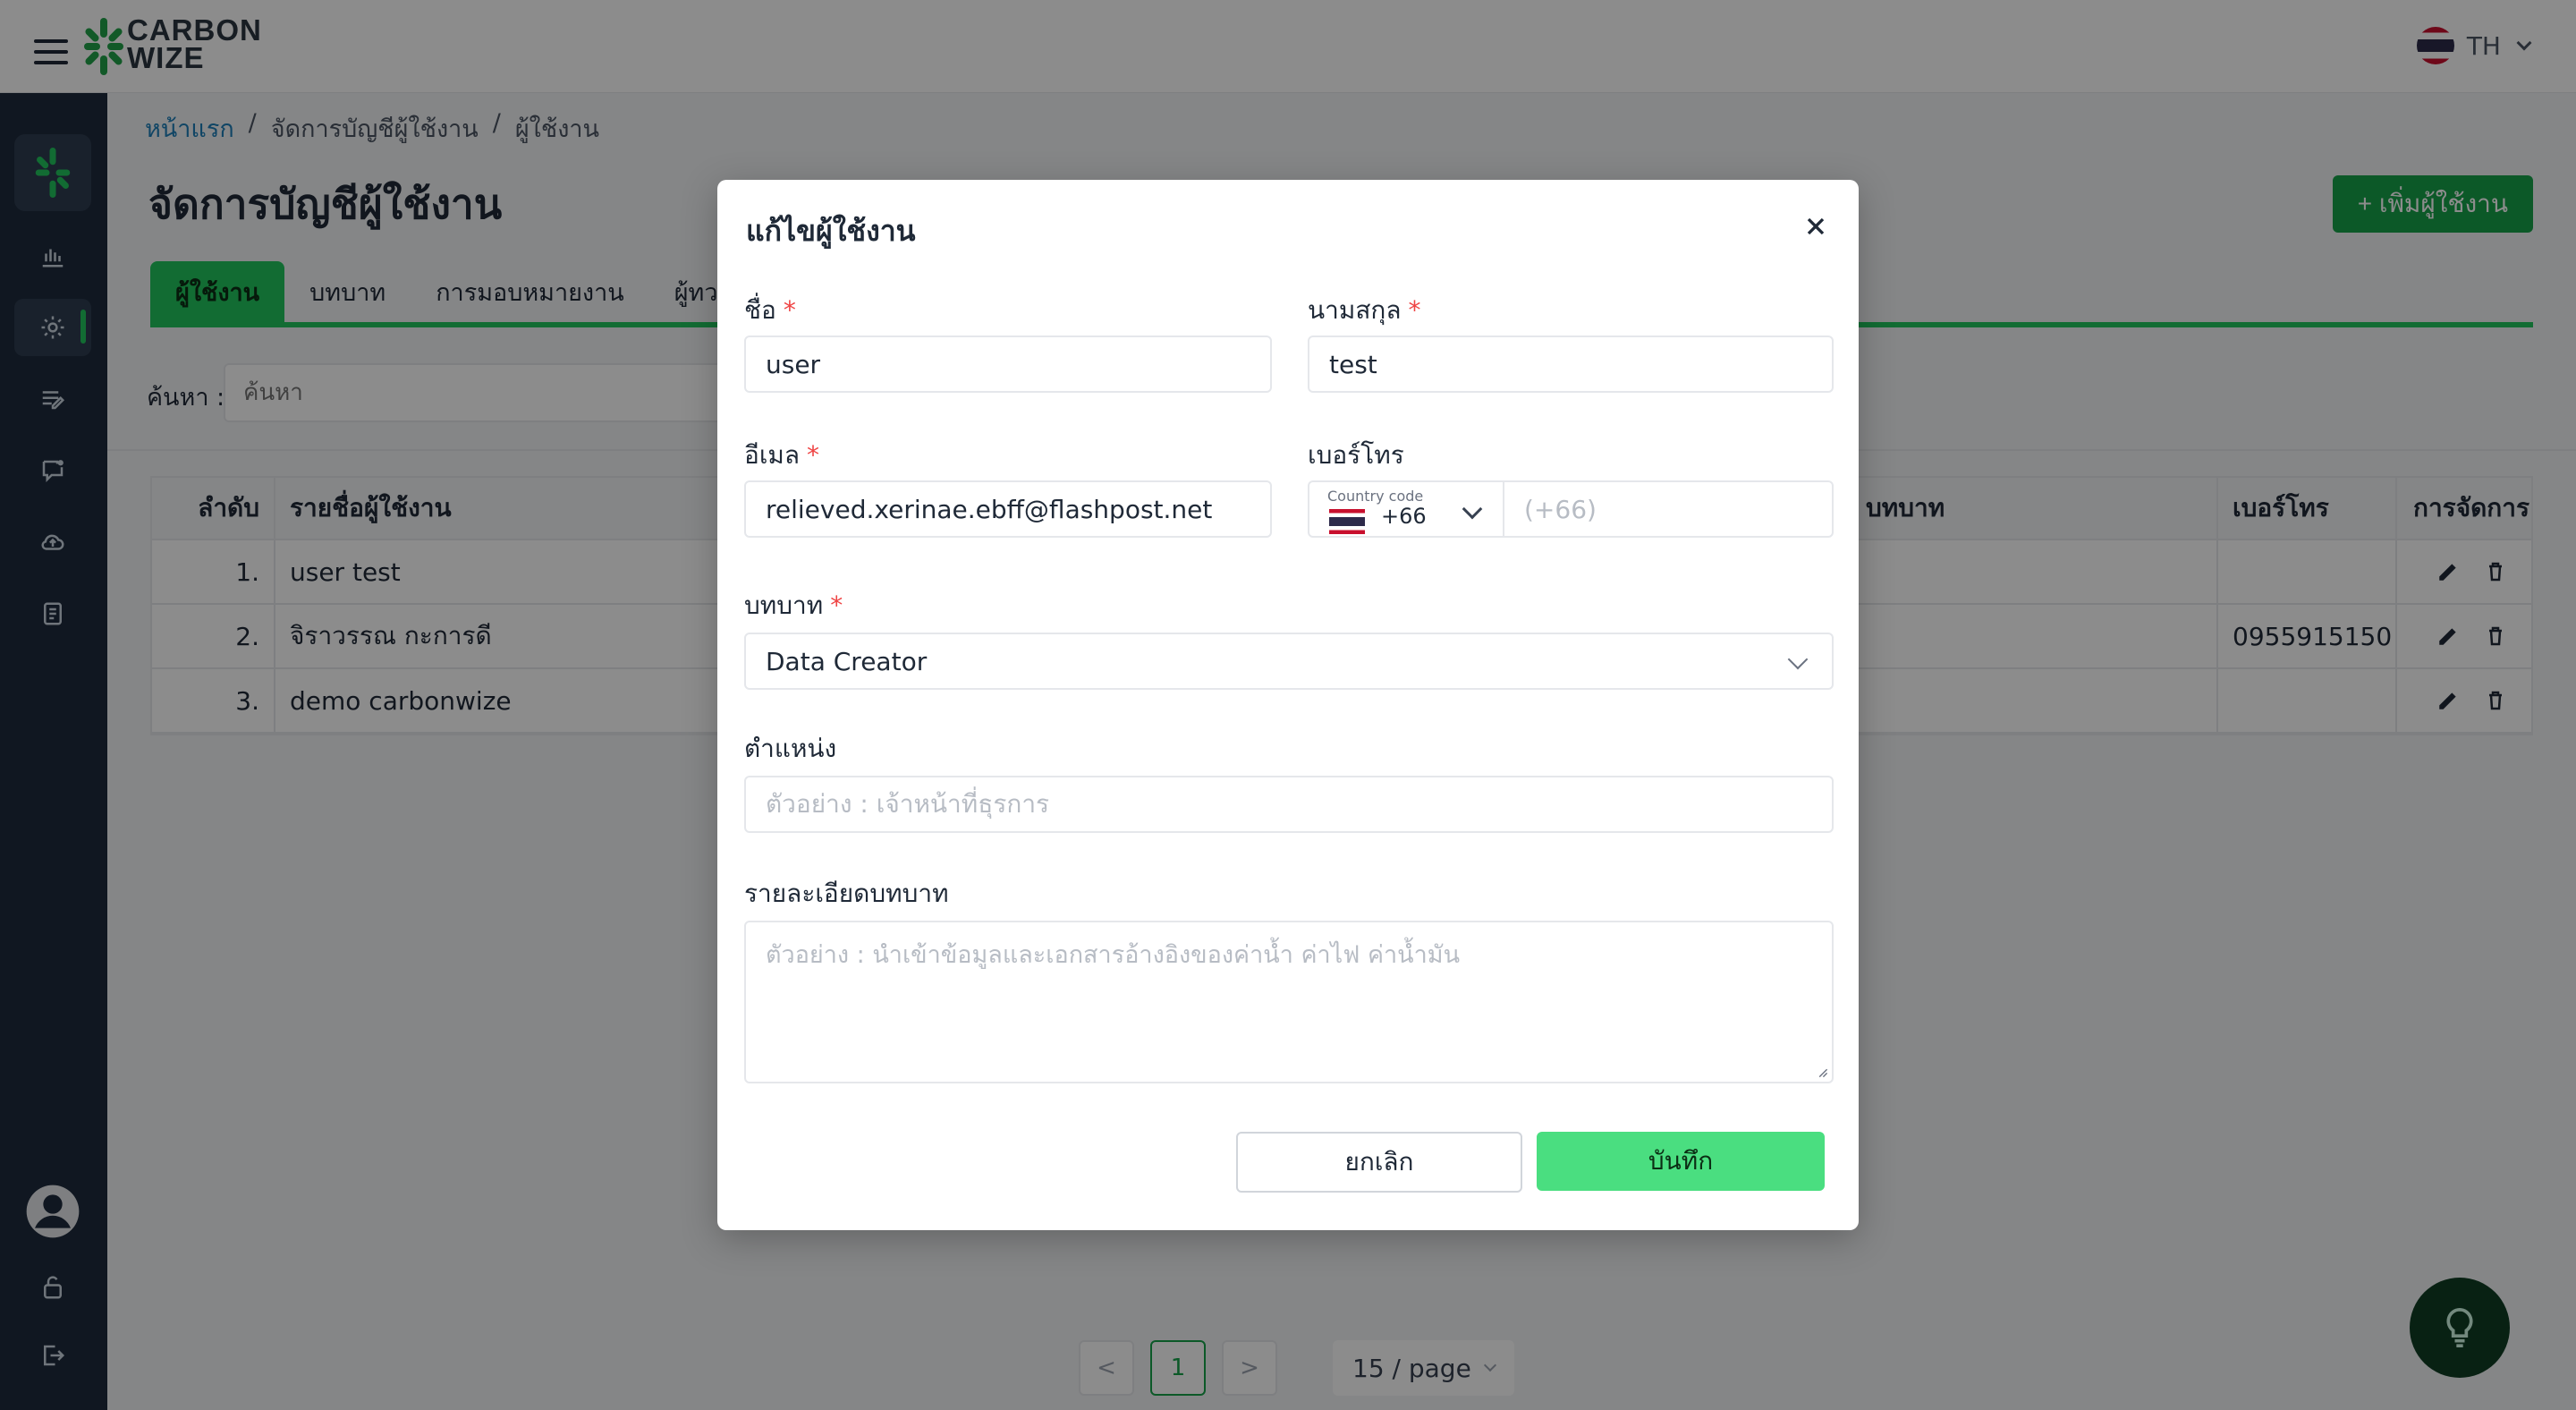  I want to click on phone-number-input: (+66), so click(1668, 509).